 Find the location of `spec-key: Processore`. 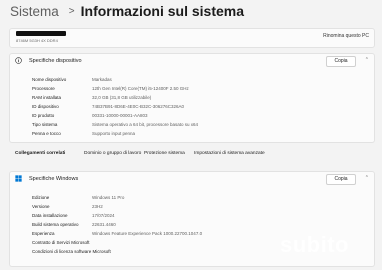

spec-key: Processore is located at coordinates (43, 88).